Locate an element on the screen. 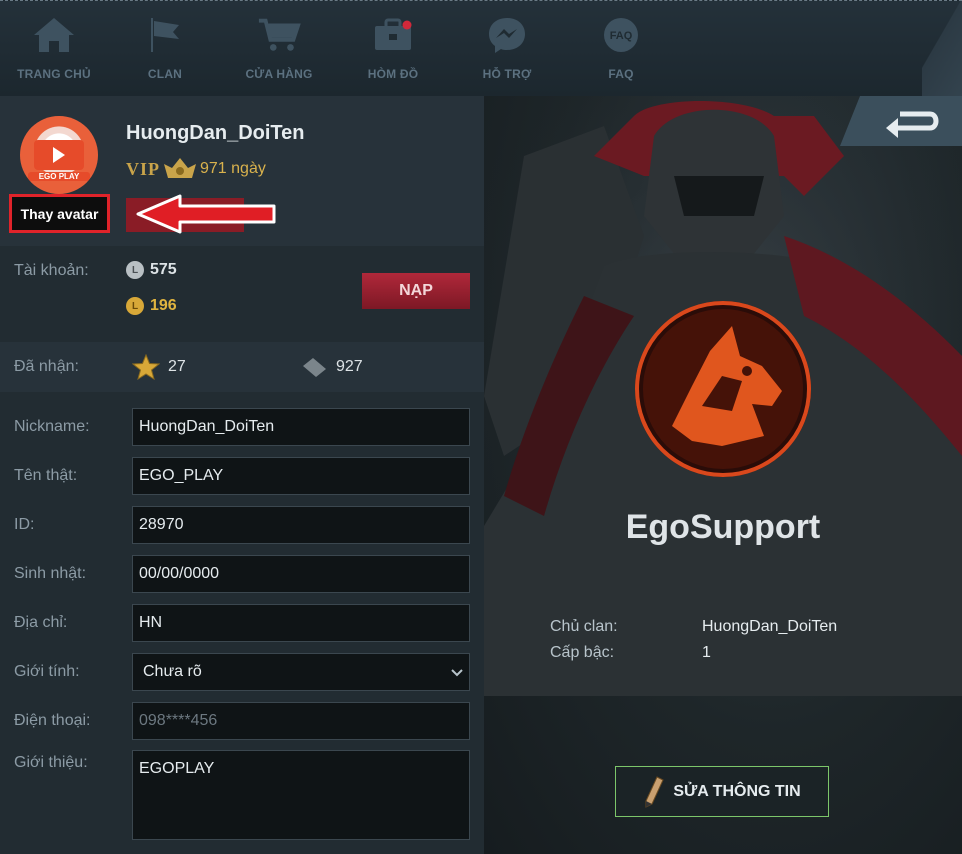 The height and width of the screenshot is (854, 962). birthday-label: Sinh nhật: is located at coordinates (50, 573).